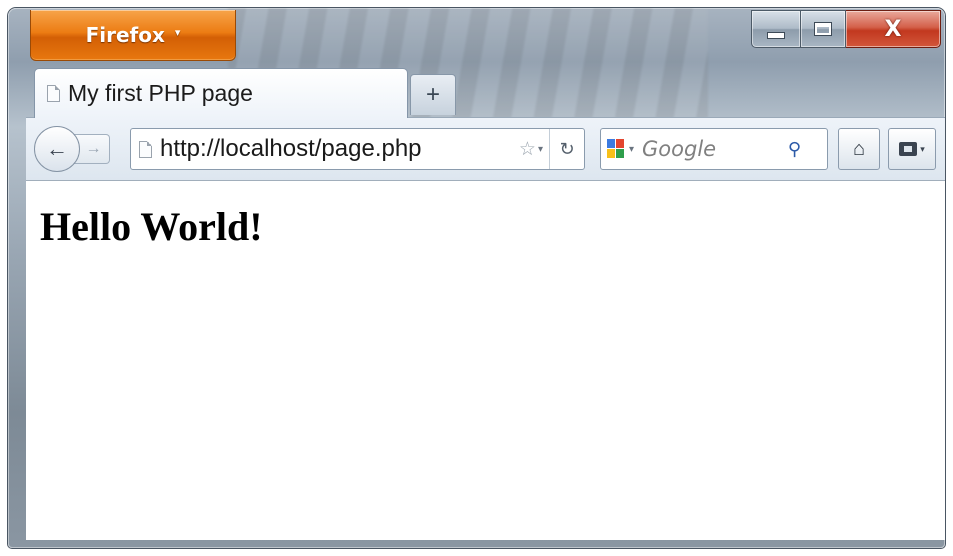  I want to click on url-bar: http://localhost/page.php ☆ ▾ ↻, so click(357, 149).